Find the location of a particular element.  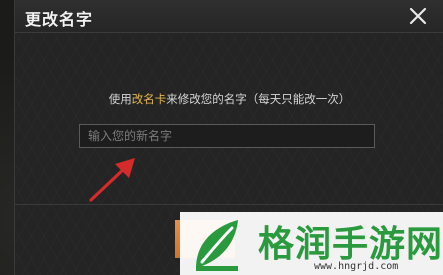

watermark-url: www.hngrjd.com is located at coordinates (356, 266).